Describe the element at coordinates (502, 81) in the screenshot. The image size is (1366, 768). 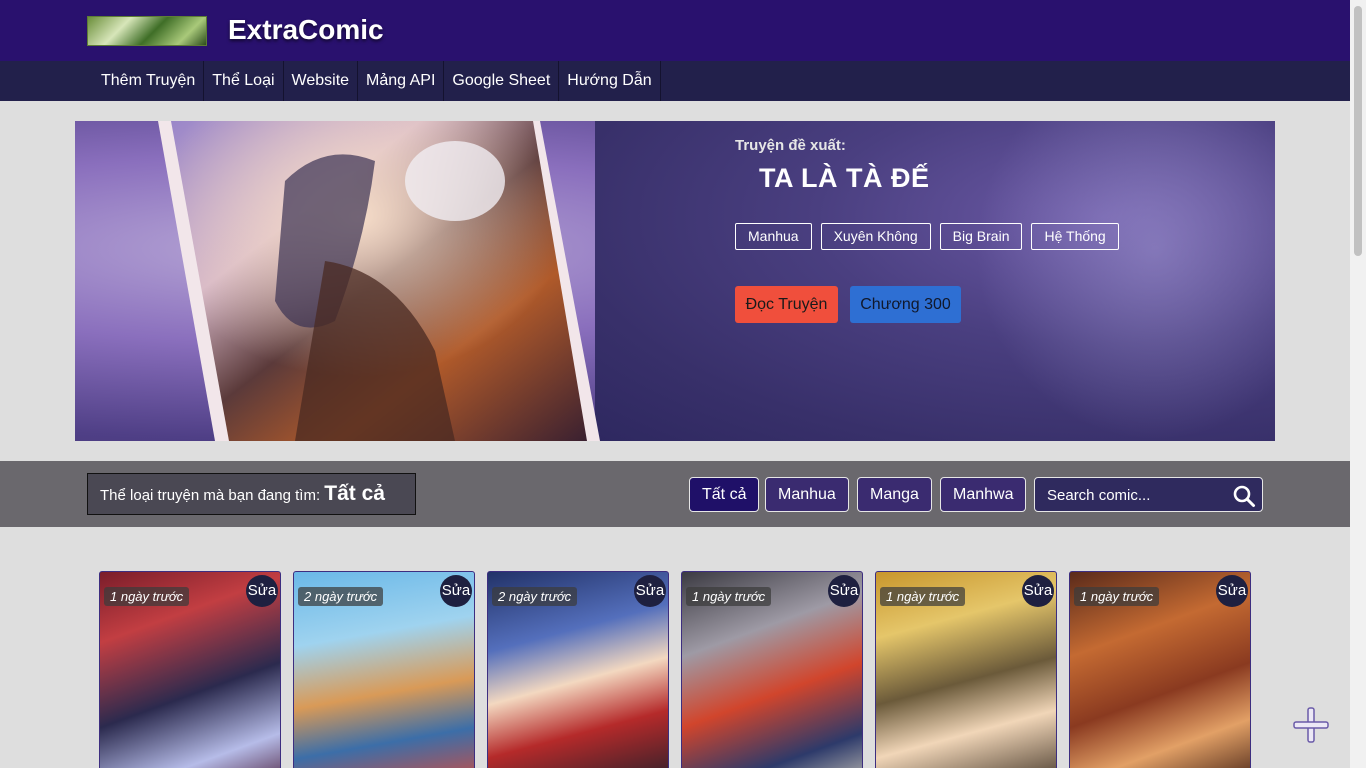
I see `nav-item-google-sheet: Google Sheet` at that location.